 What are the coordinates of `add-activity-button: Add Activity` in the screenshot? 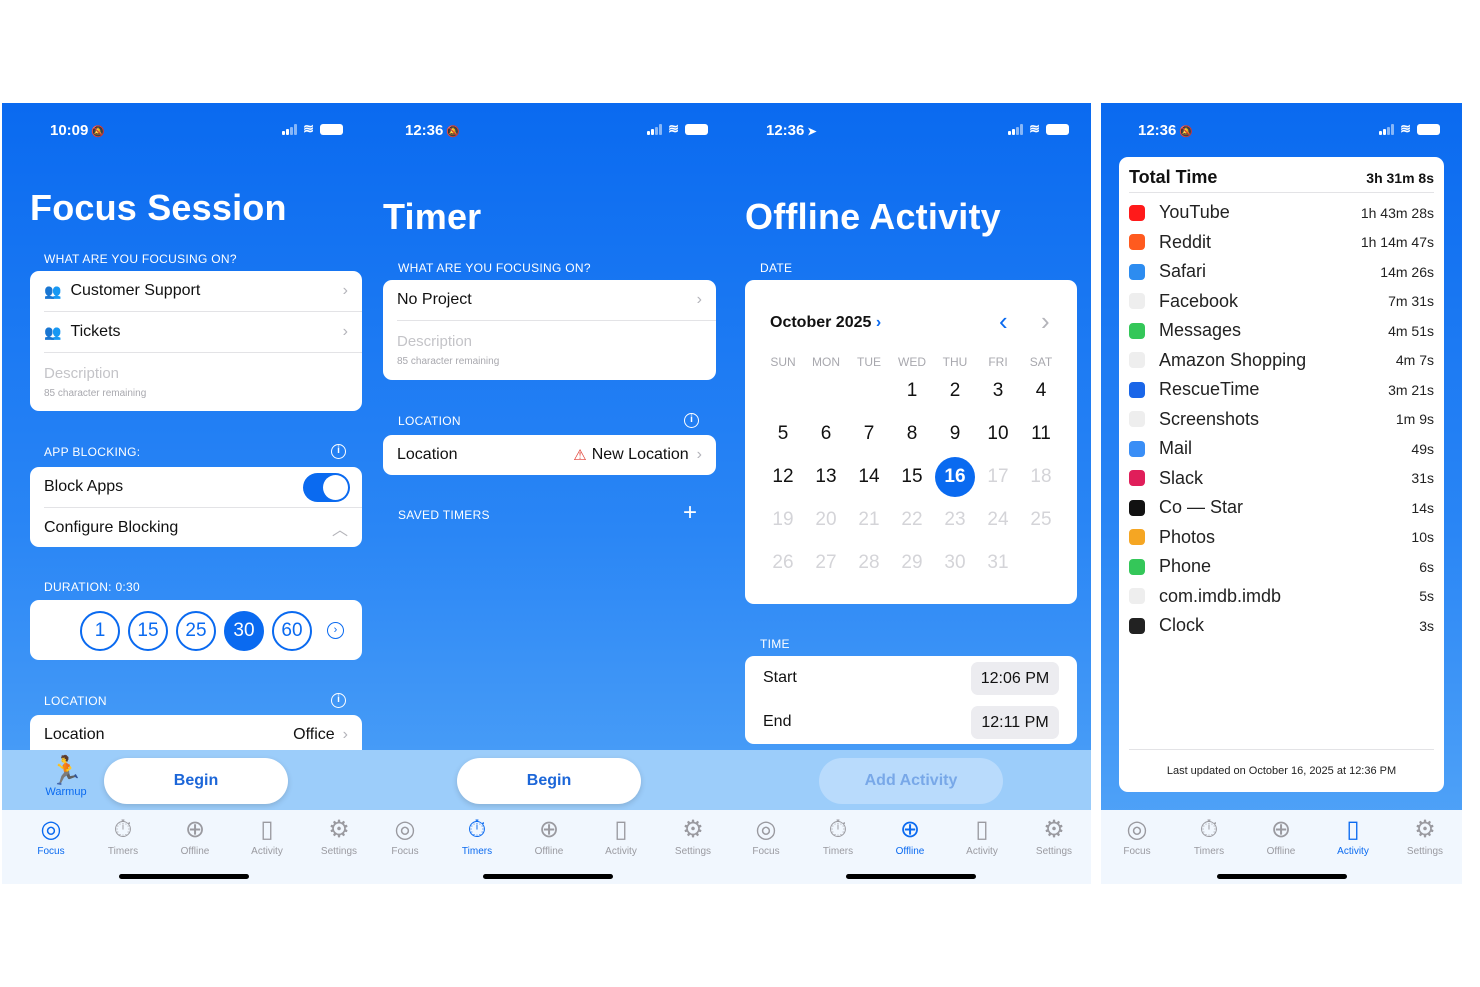 It's located at (911, 781).